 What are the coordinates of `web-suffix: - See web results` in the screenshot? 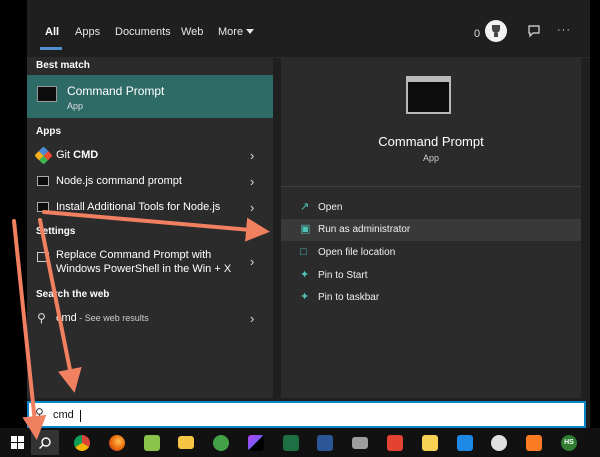 It's located at (112, 318).